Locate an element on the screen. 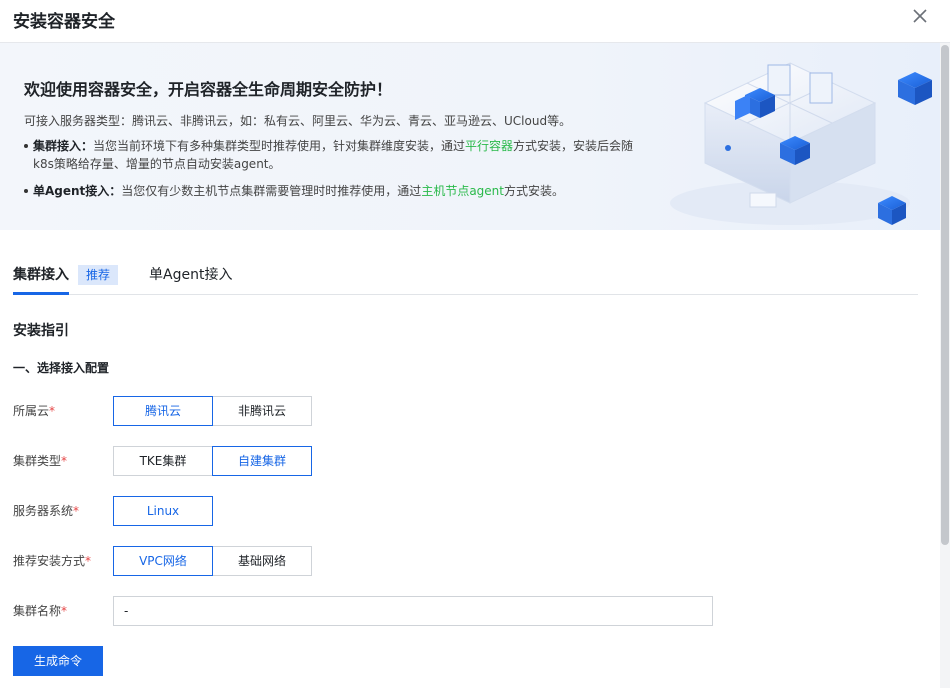 The height and width of the screenshot is (688, 950). cloud-label: 所属云* is located at coordinates (34, 410).